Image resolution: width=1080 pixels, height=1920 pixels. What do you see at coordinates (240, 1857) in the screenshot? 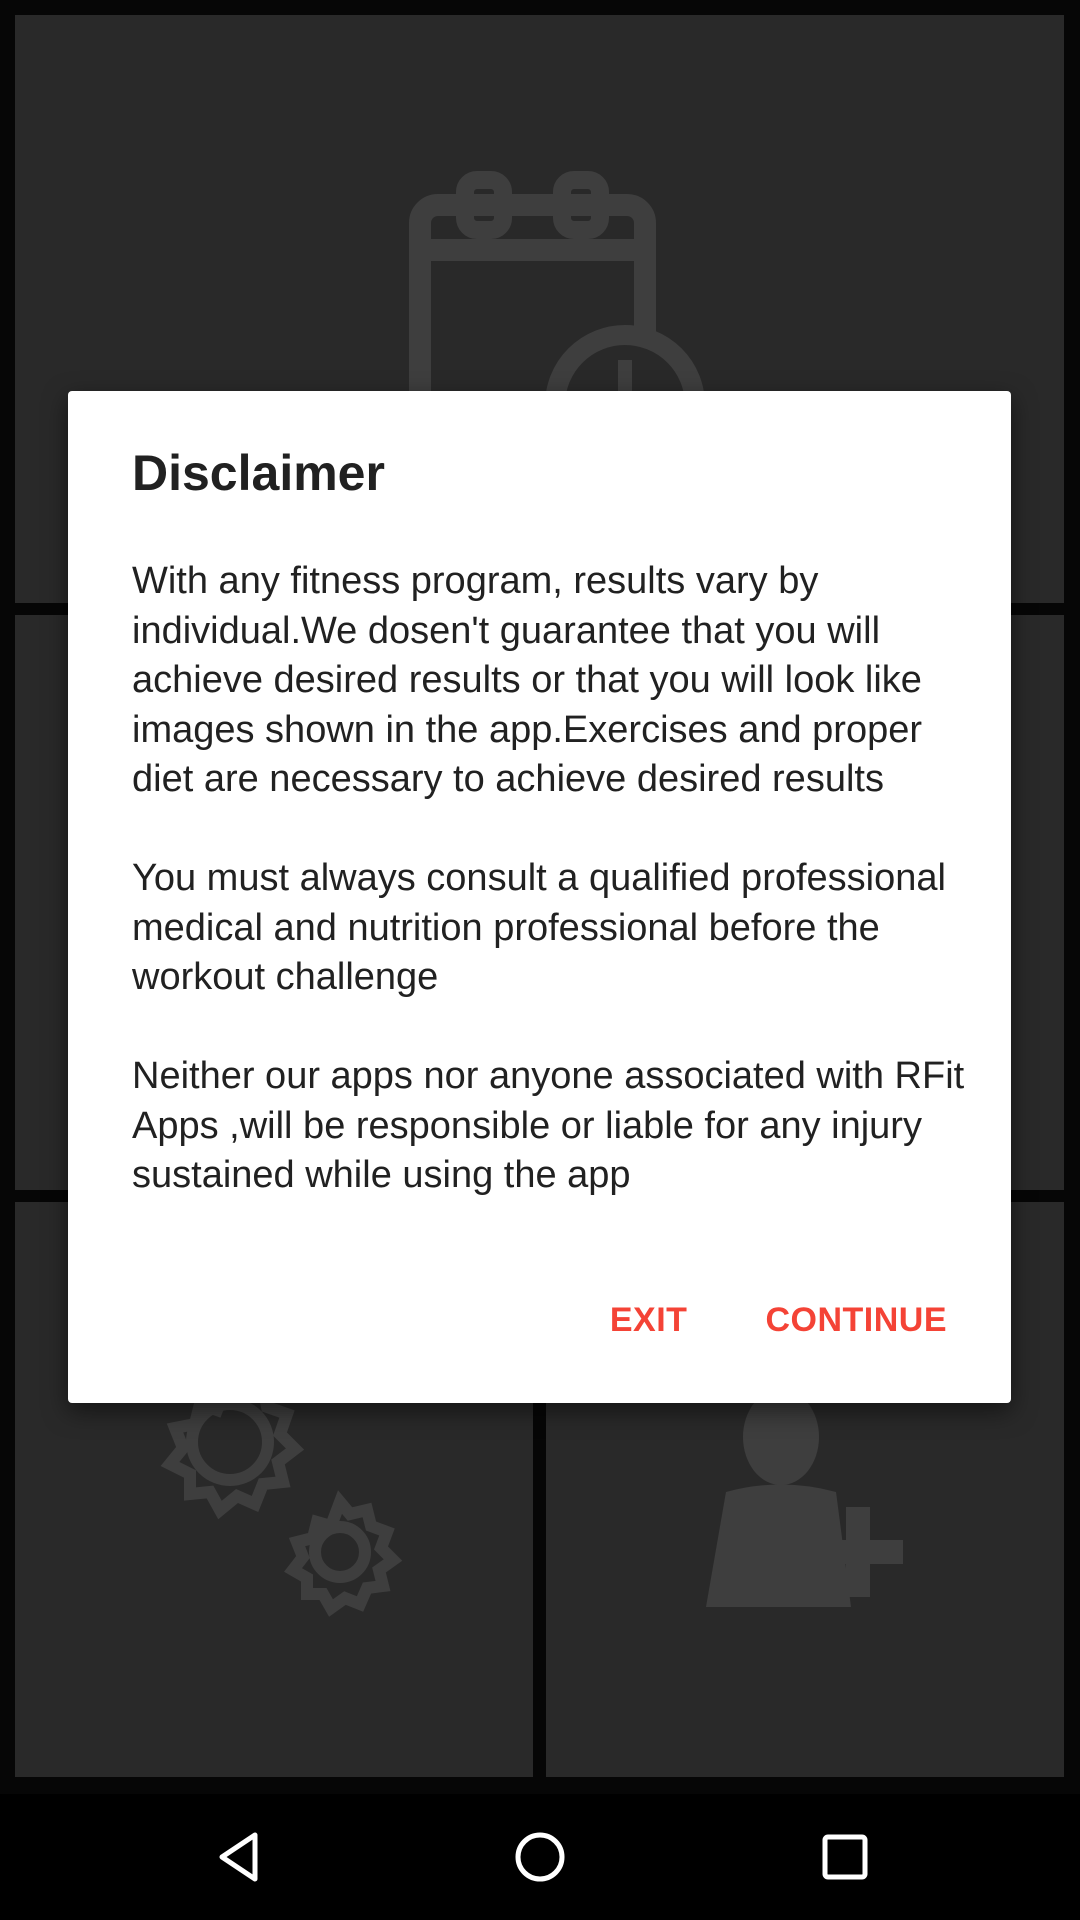
I see `back-triangle-icon` at bounding box center [240, 1857].